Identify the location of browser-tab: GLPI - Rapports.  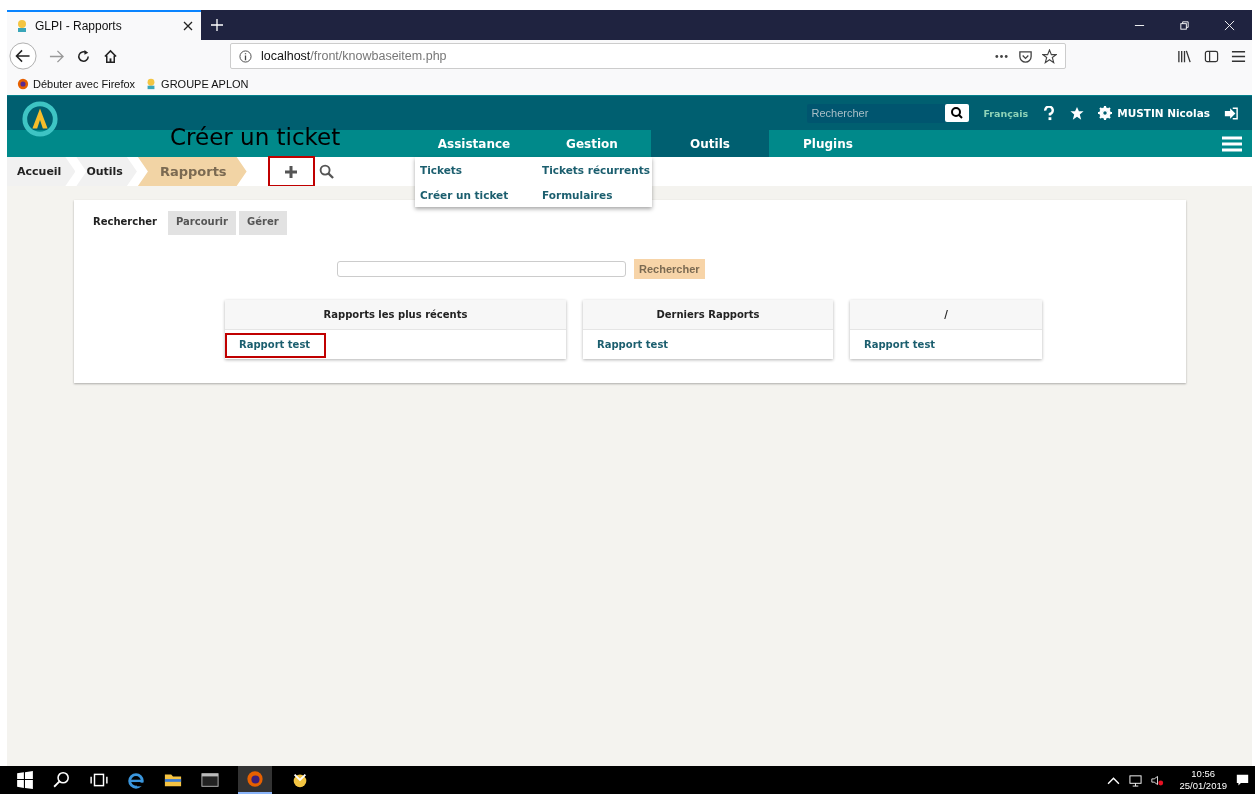
(104, 25).